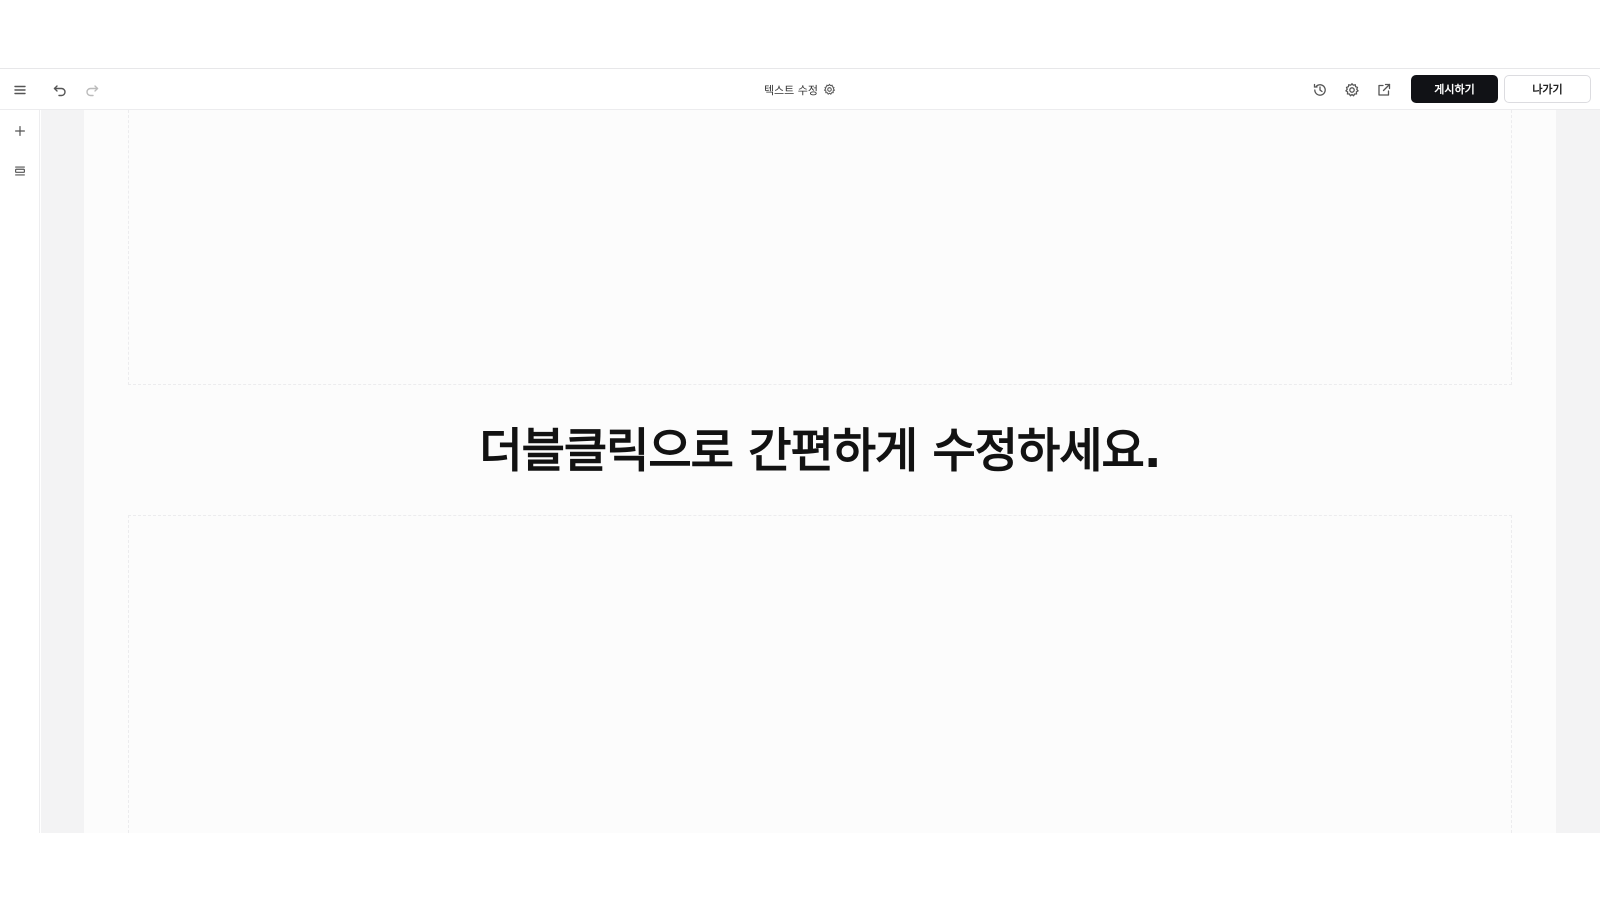 This screenshot has width=1600, height=900. I want to click on history-icon, so click(1320, 90).